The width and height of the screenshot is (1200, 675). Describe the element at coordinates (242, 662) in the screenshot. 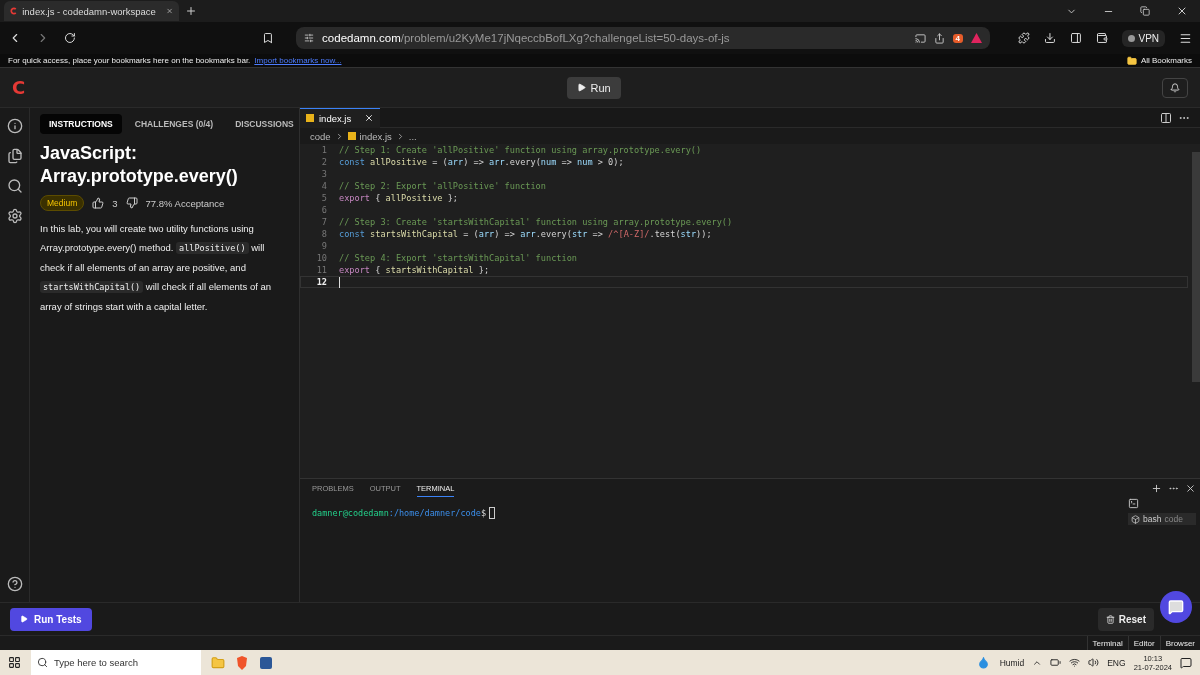

I see `shield-icon` at that location.